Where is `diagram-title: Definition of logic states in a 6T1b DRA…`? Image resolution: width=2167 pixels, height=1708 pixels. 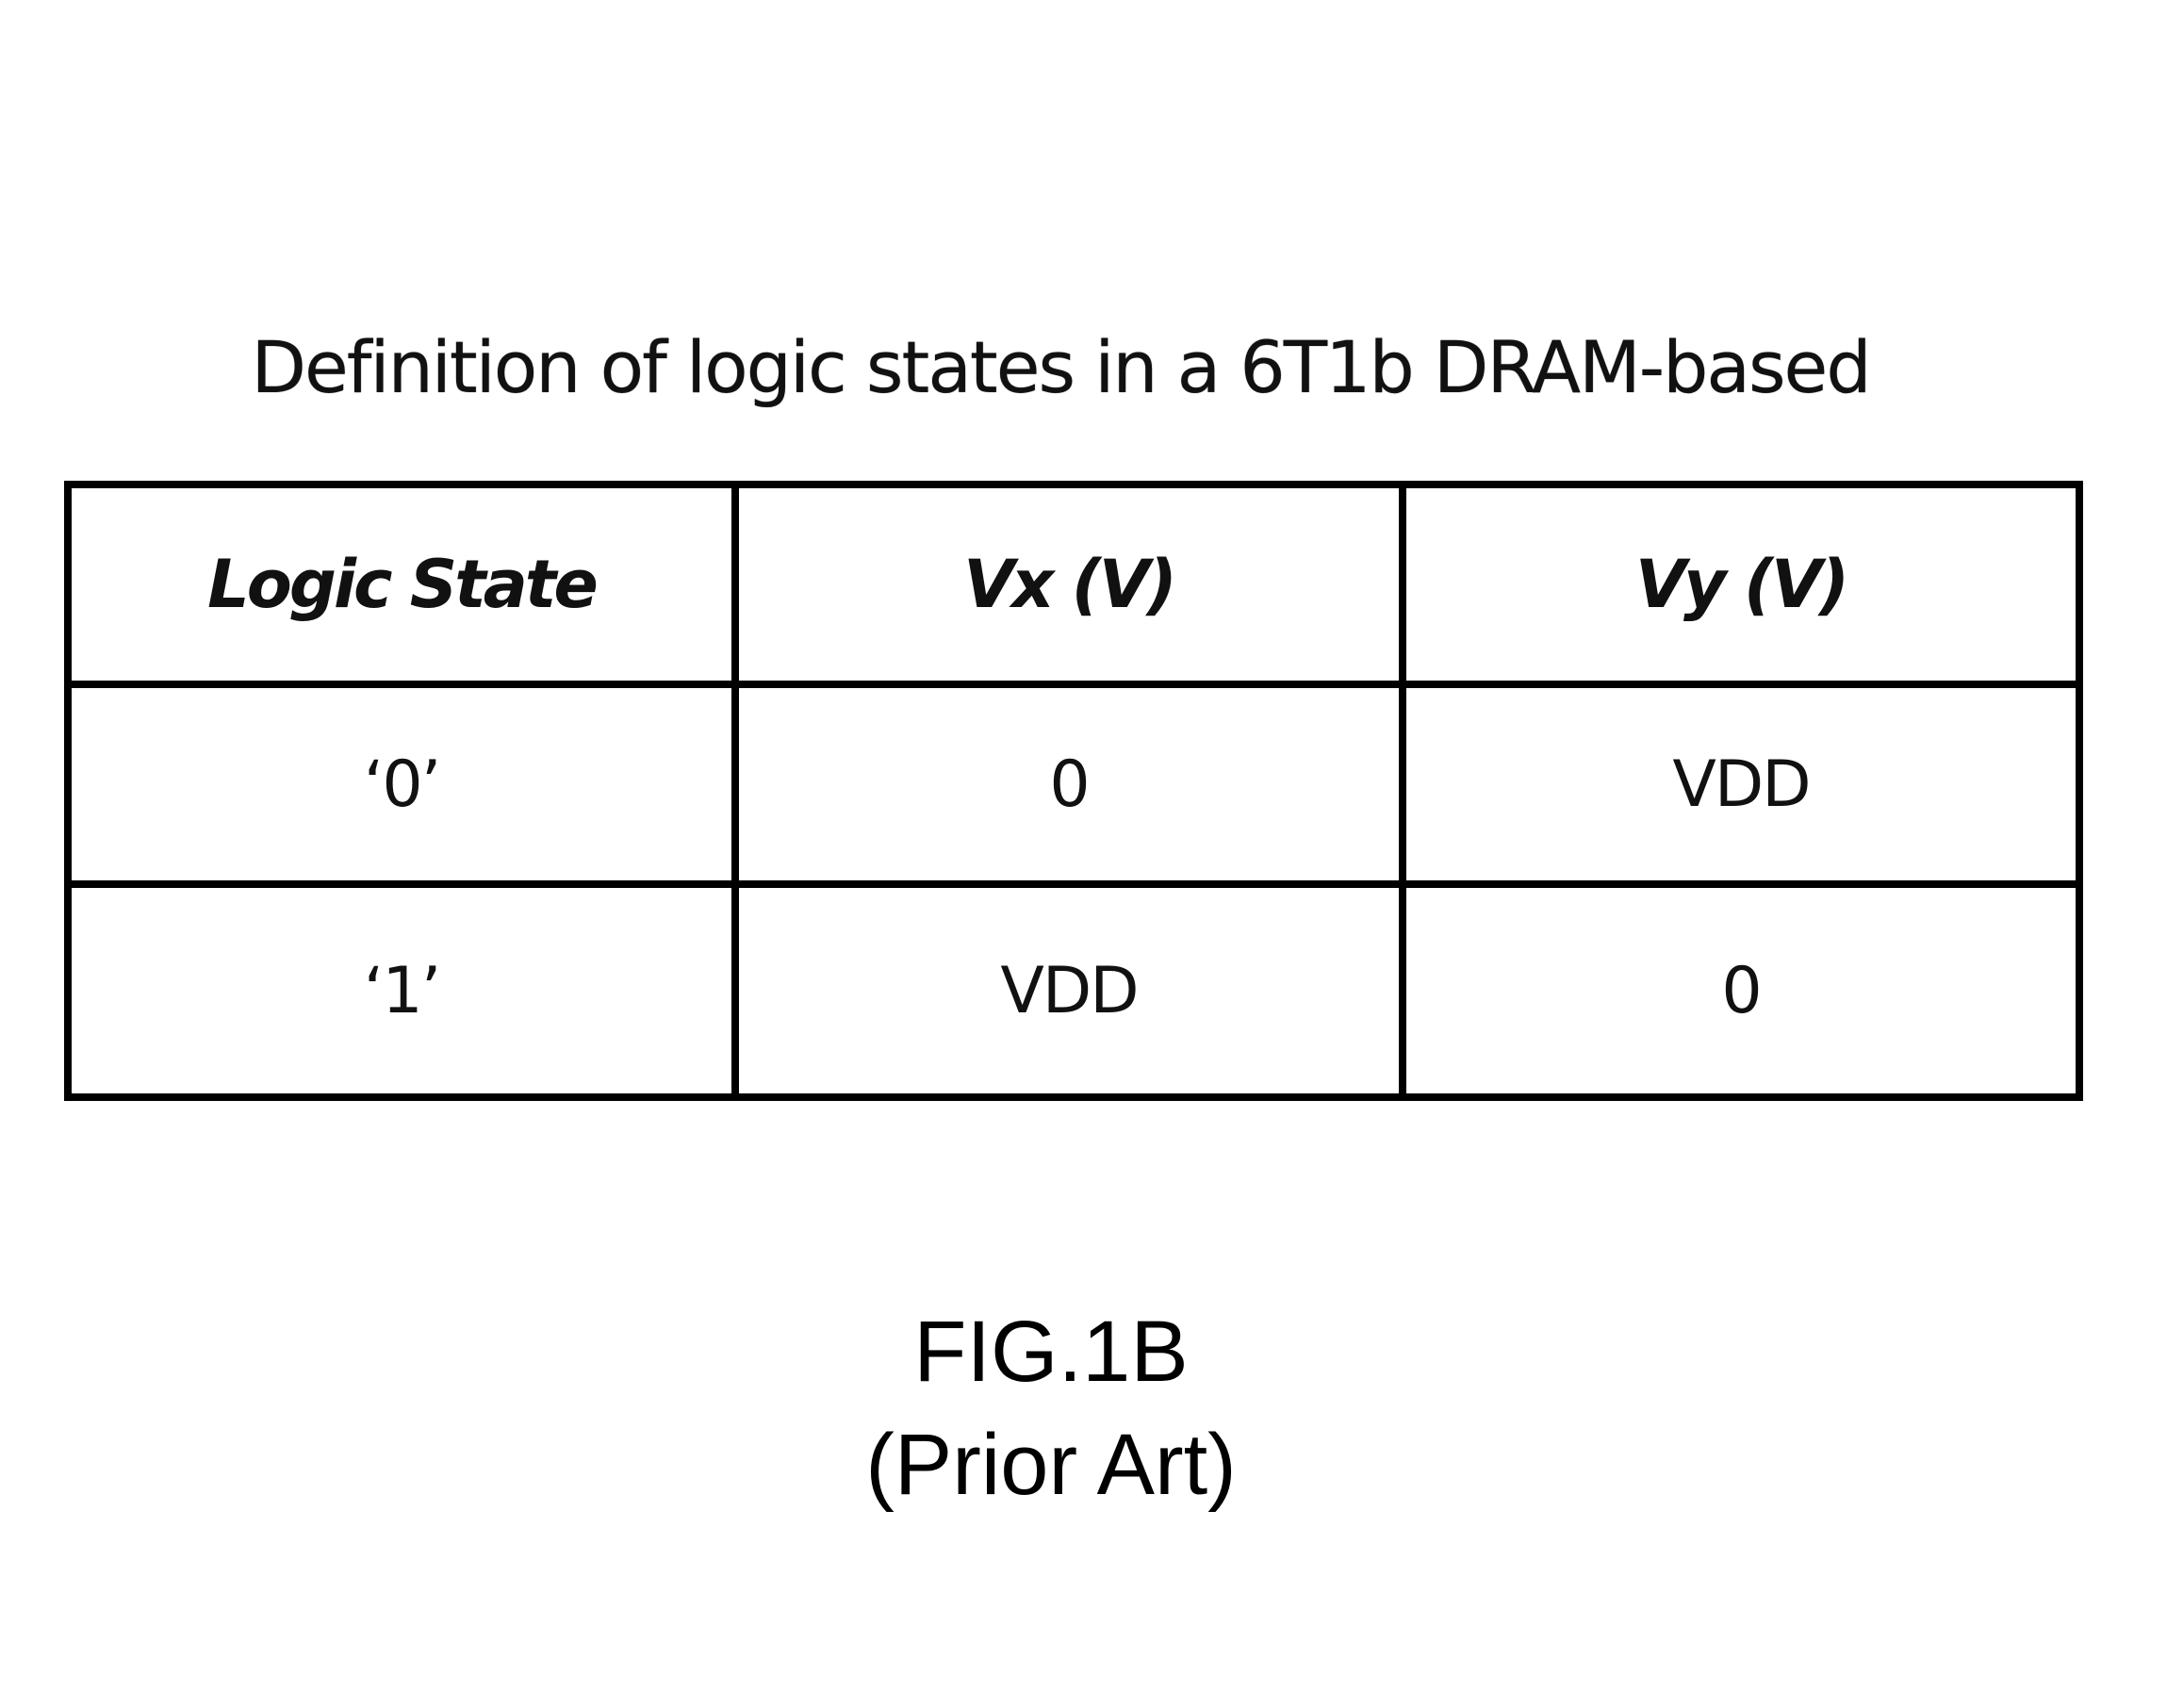 diagram-title: Definition of logic states in a 6T1b DRA… is located at coordinates (1061, 367).